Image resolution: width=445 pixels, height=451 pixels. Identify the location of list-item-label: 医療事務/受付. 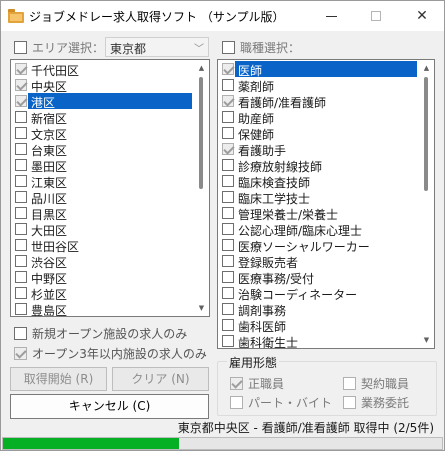
(276, 279).